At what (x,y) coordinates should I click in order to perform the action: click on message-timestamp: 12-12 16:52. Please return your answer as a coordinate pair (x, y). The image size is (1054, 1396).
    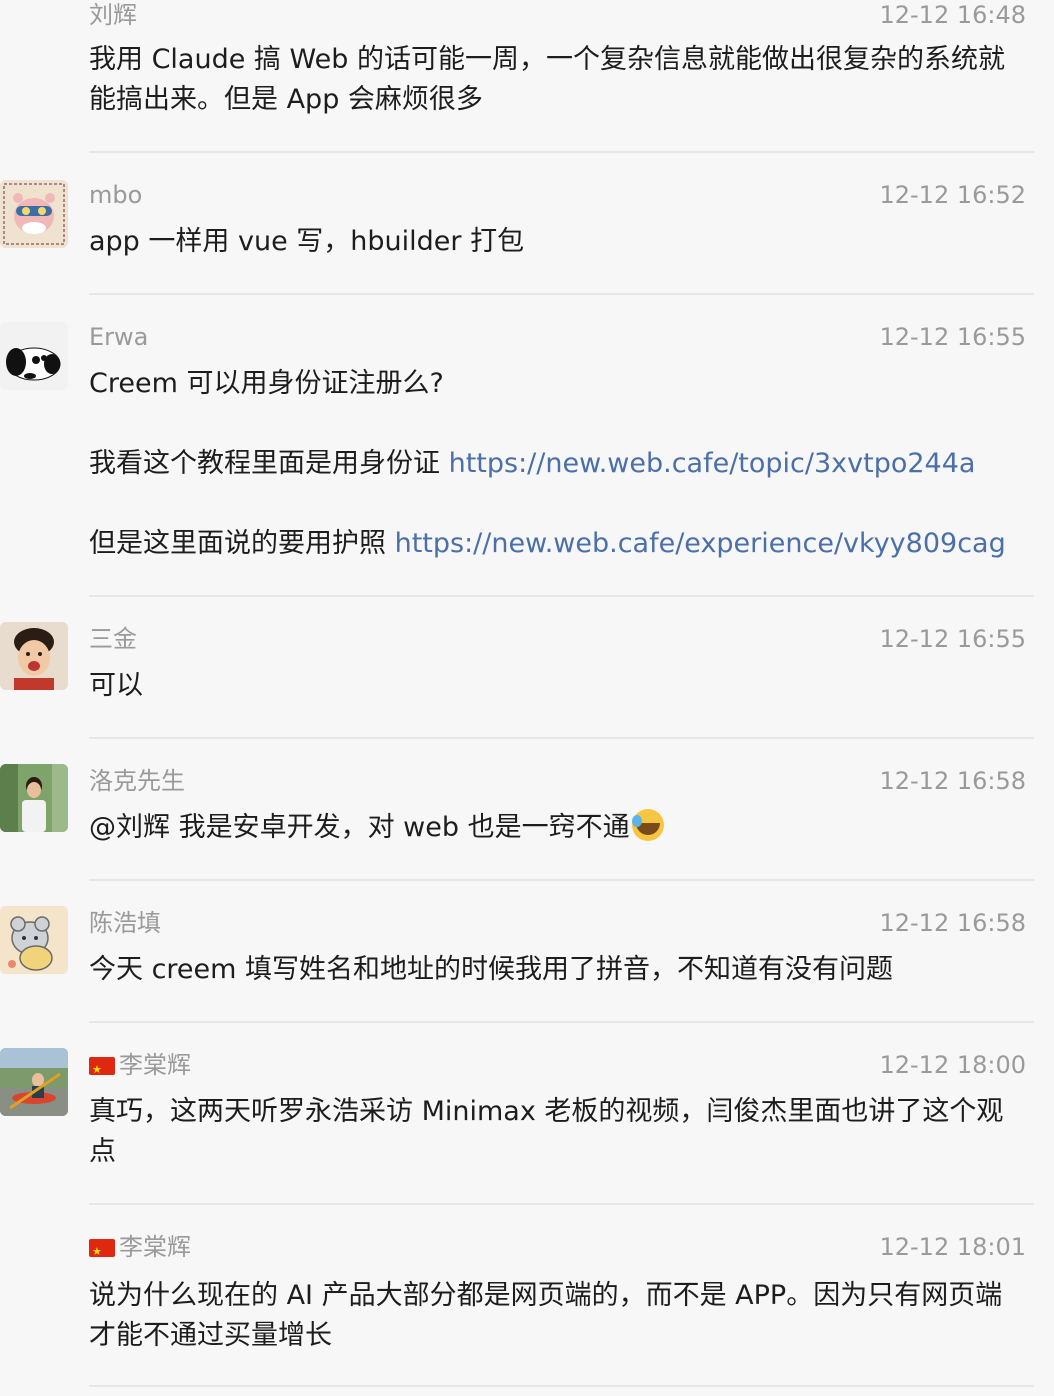
    Looking at the image, I should click on (952, 195).